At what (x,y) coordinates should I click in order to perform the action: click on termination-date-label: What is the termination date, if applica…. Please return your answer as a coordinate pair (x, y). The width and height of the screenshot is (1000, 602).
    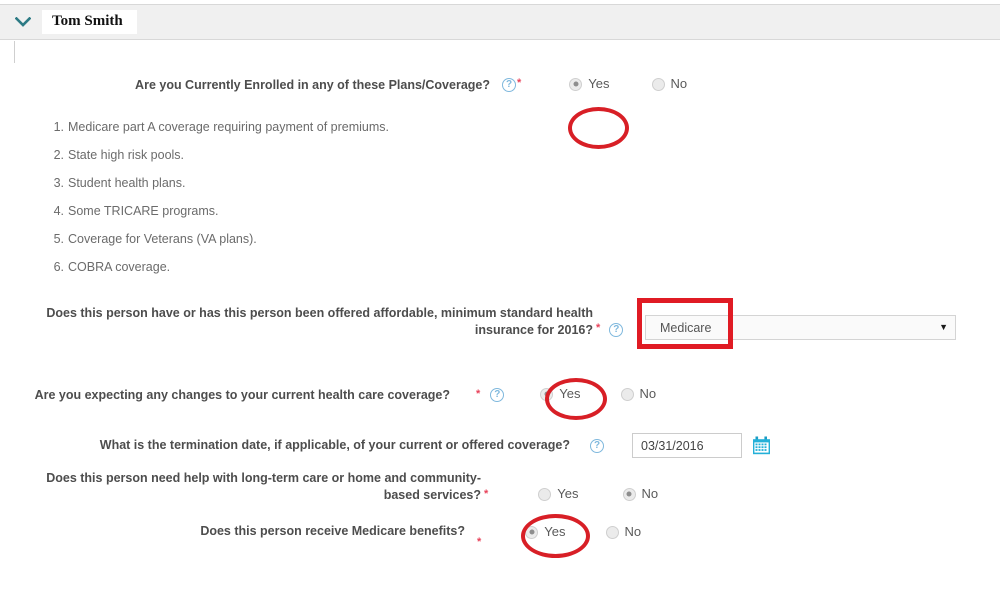
    Looking at the image, I should click on (334, 445).